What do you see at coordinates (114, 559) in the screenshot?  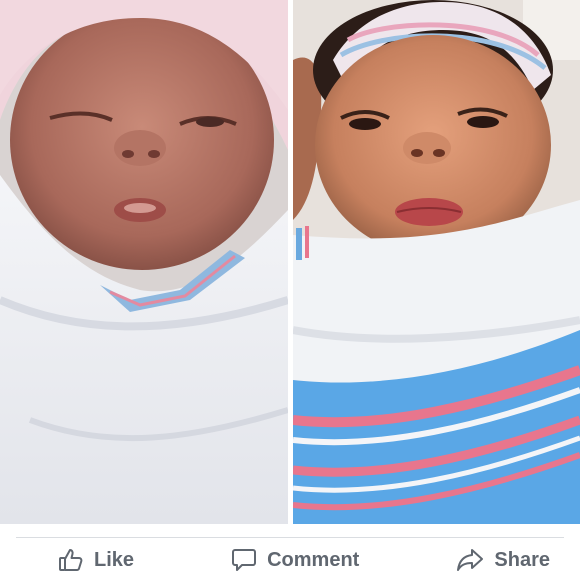 I see `like-label: Like` at bounding box center [114, 559].